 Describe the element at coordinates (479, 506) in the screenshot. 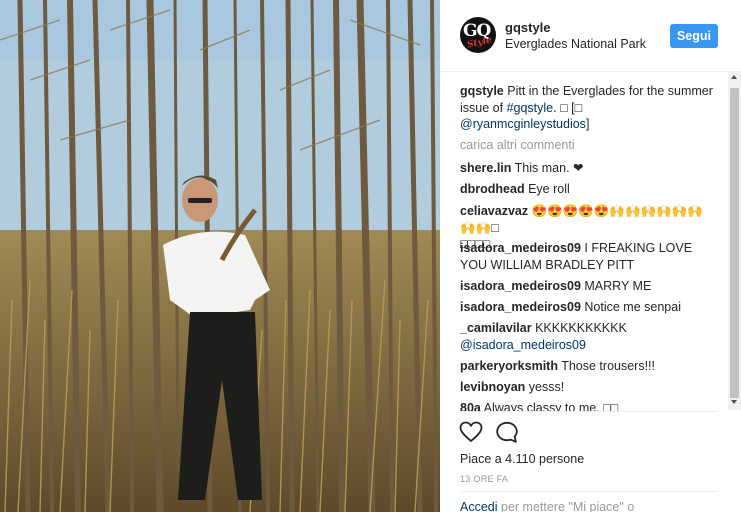

I see `login-link: Accedi` at that location.